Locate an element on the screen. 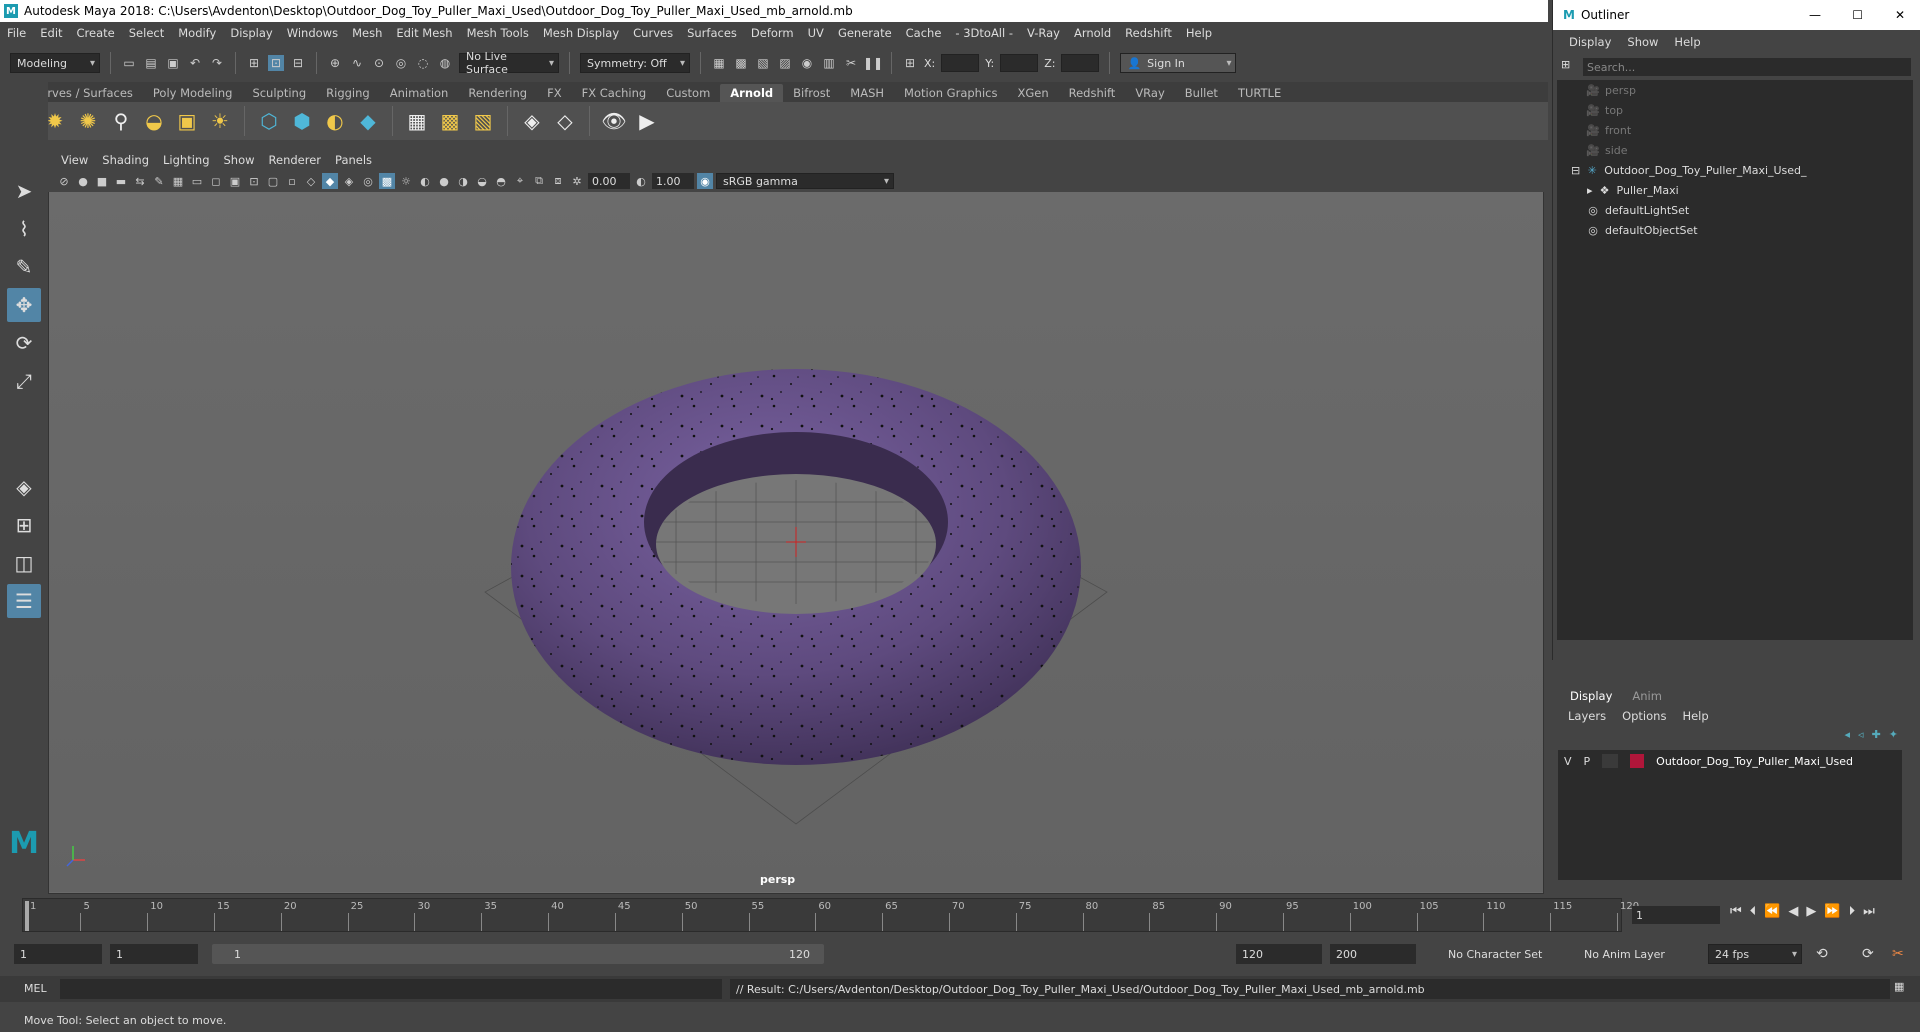 The image size is (1920, 1032). bookmark-icon: ■ is located at coordinates (102, 181).